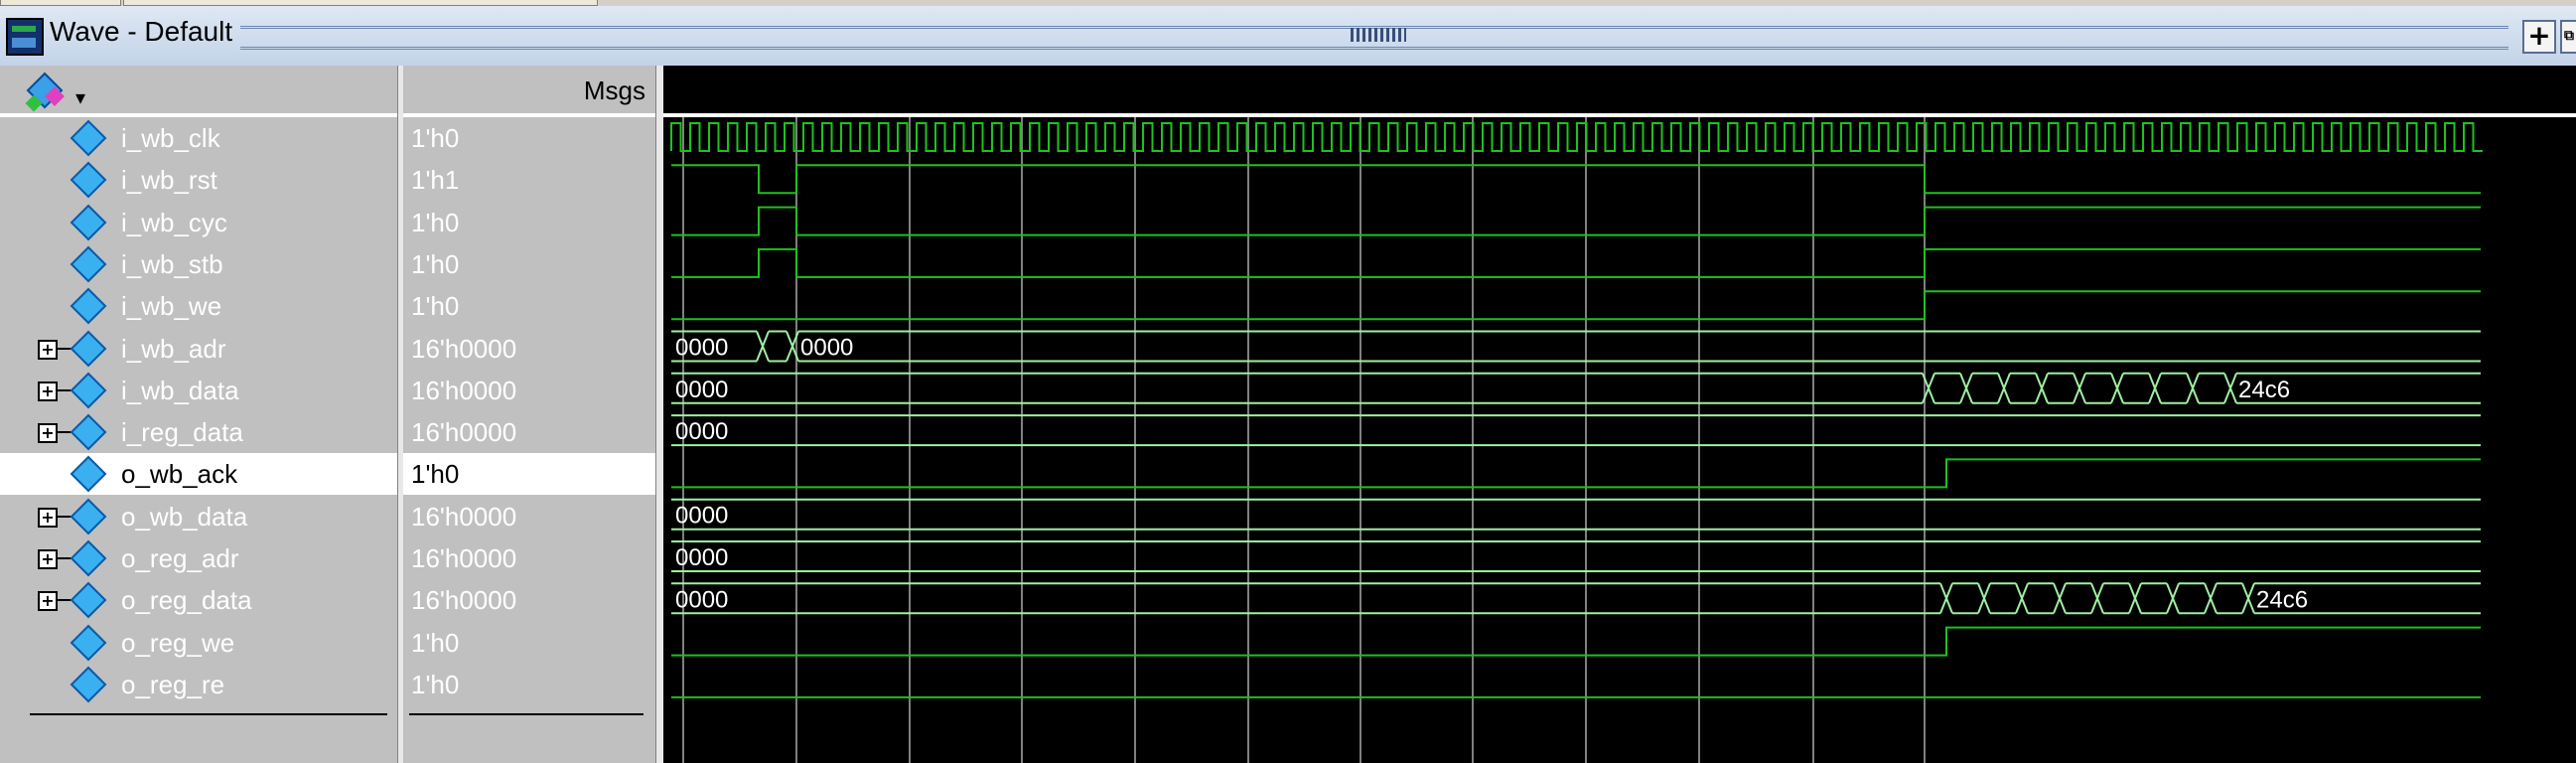  I want to click on value-row-i-wb-adr: 16'h0000, so click(529, 349).